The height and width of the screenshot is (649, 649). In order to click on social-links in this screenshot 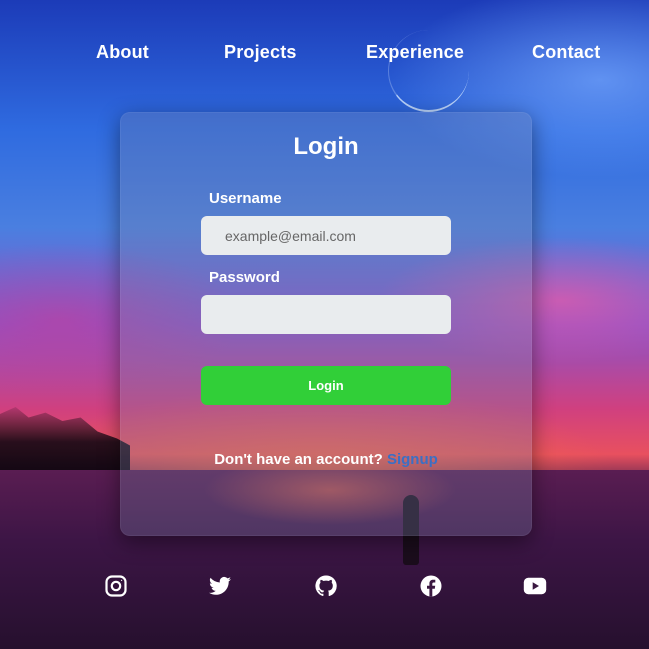, I will do `click(324, 587)`.